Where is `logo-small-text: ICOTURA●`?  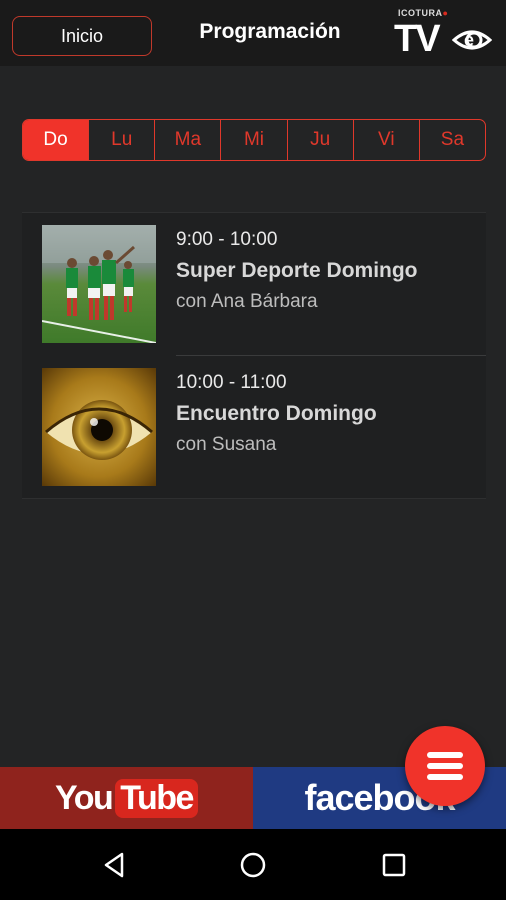
logo-small-text: ICOTURA● is located at coordinates (423, 13).